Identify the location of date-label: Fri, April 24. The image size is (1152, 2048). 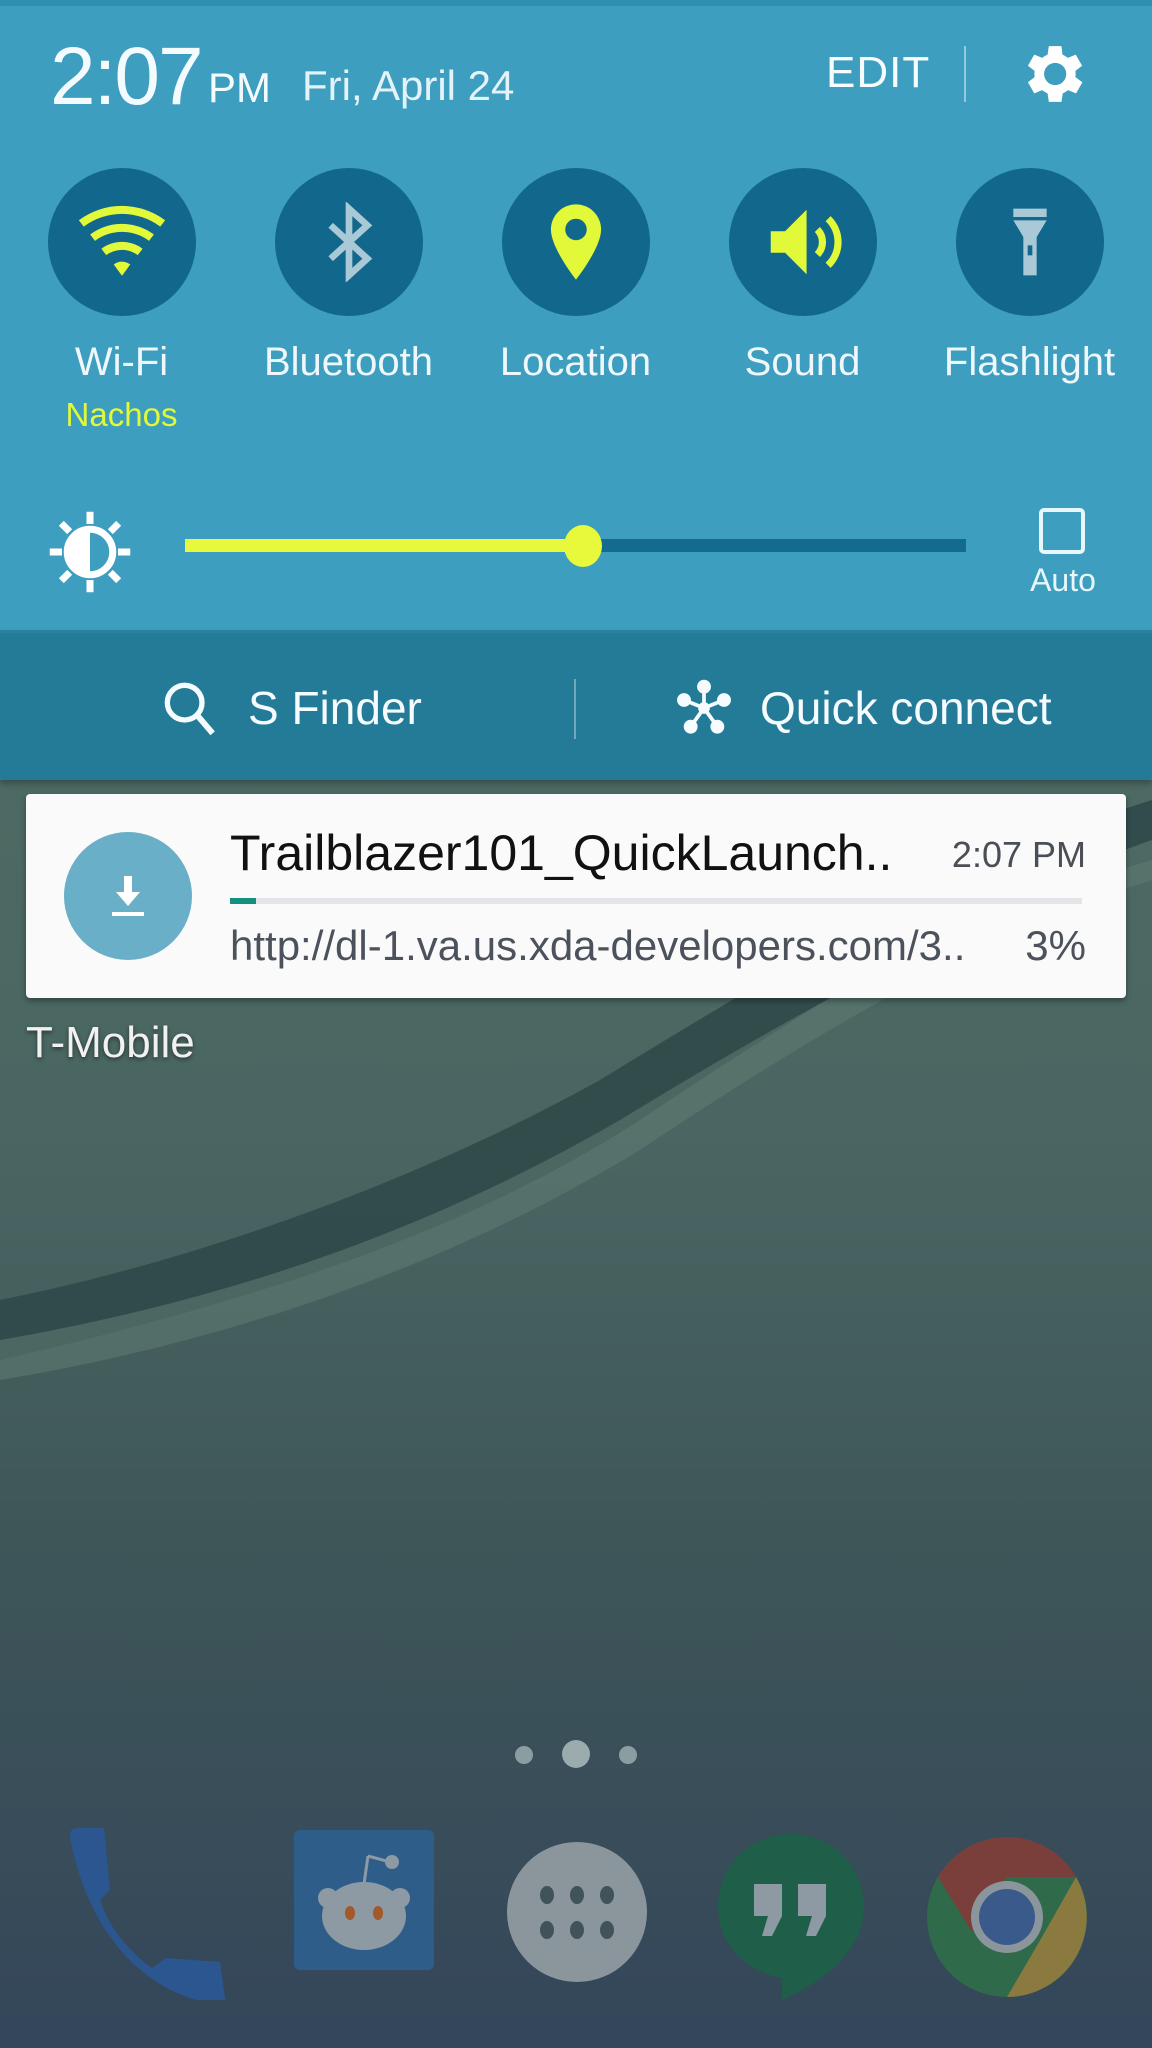
(408, 85).